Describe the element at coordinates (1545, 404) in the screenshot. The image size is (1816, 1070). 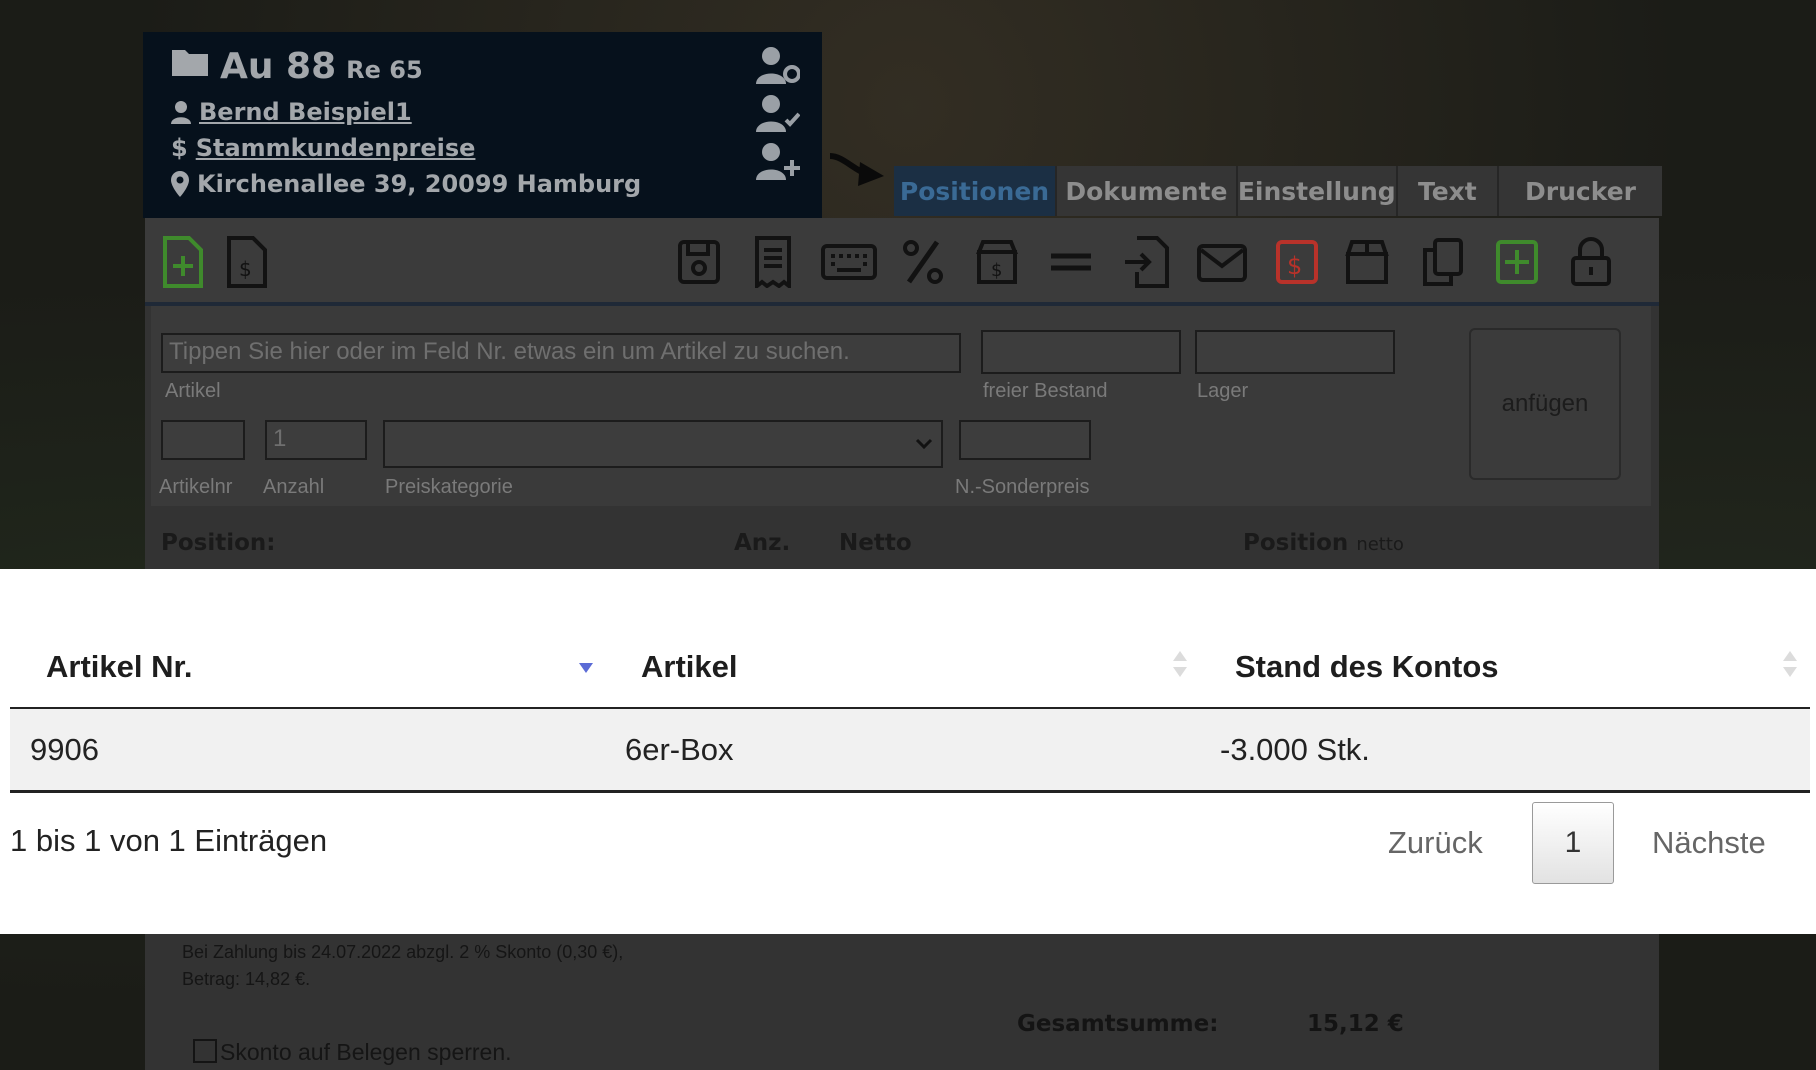
I see `add-position-button: anfügen` at that location.